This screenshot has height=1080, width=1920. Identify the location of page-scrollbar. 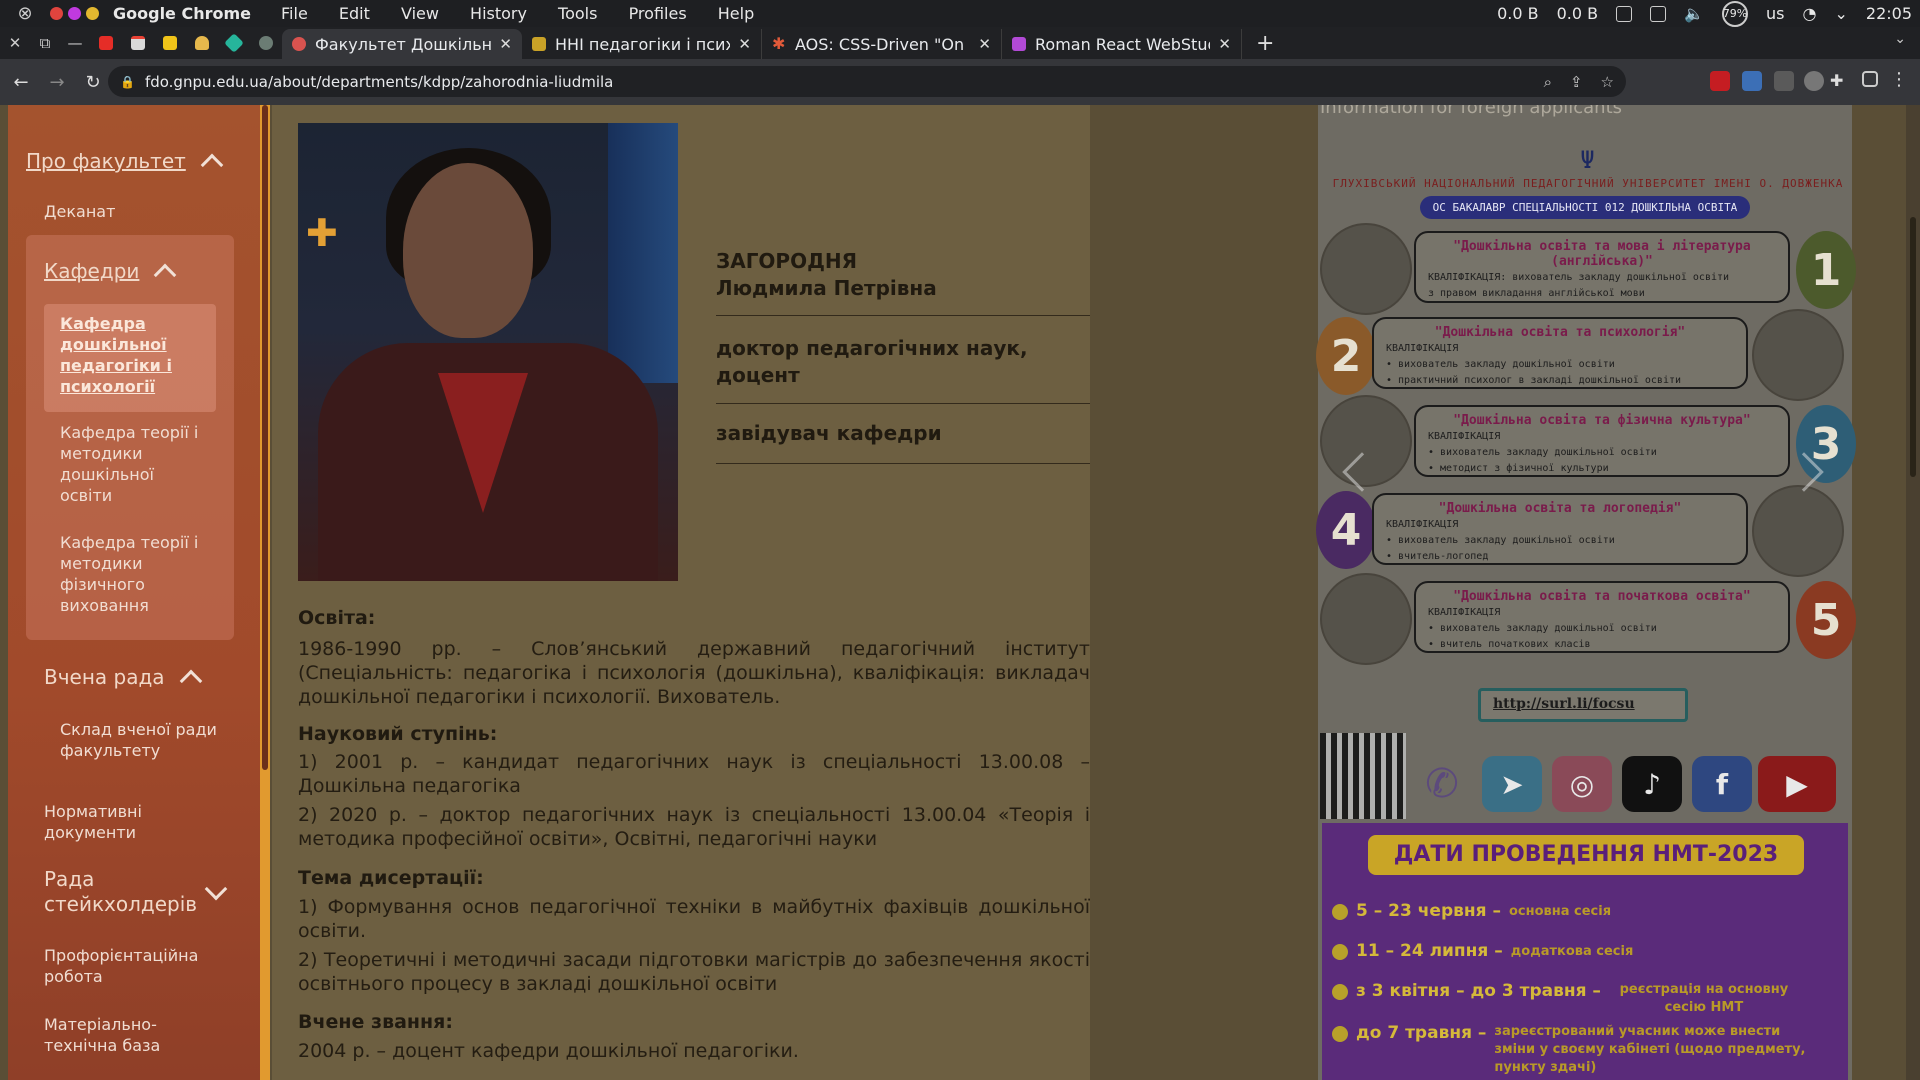
(1913, 592).